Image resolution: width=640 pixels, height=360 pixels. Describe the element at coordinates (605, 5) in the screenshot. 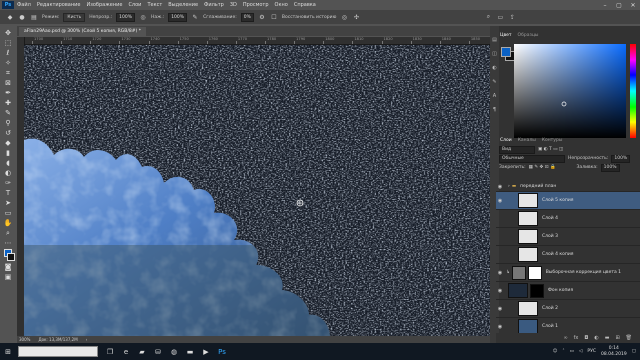

I see `minimize-icon: –` at that location.